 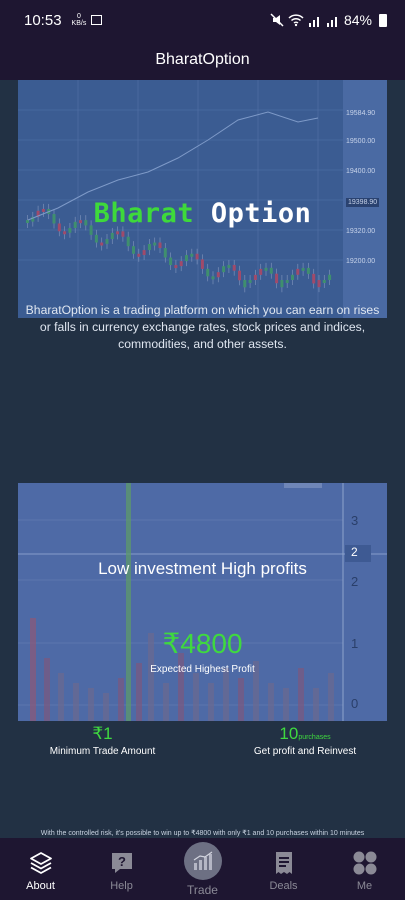 What do you see at coordinates (313, 21) in the screenshot?
I see `signal-1-icon` at bounding box center [313, 21].